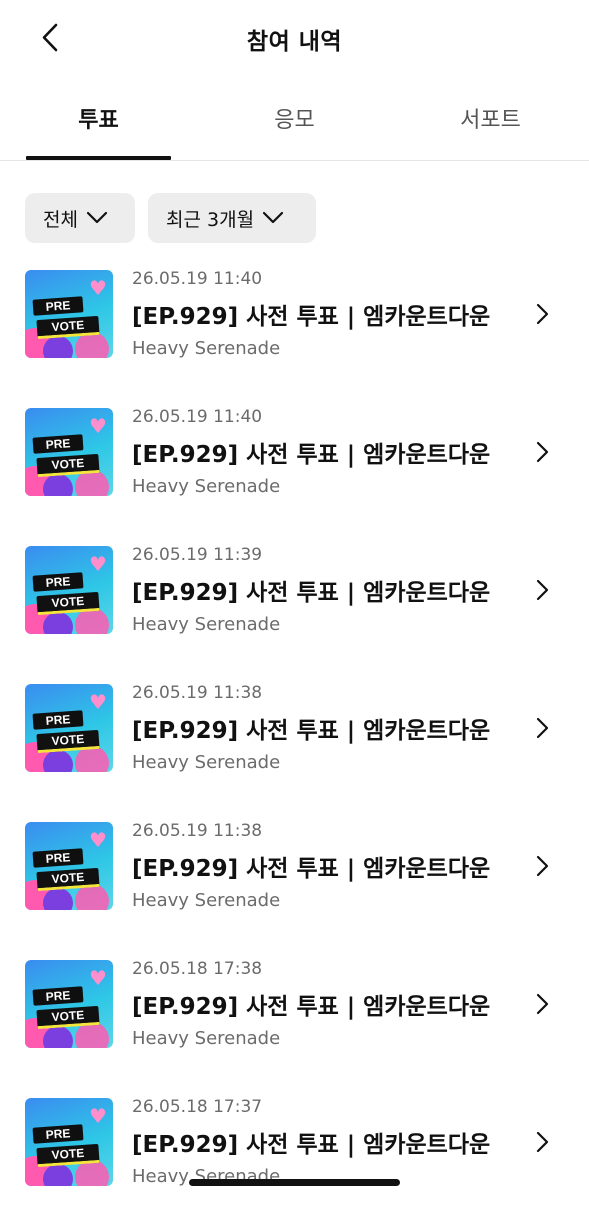 The height and width of the screenshot is (1210, 589). Describe the element at coordinates (294, 42) in the screenshot. I see `page-title: 참여 내역` at that location.